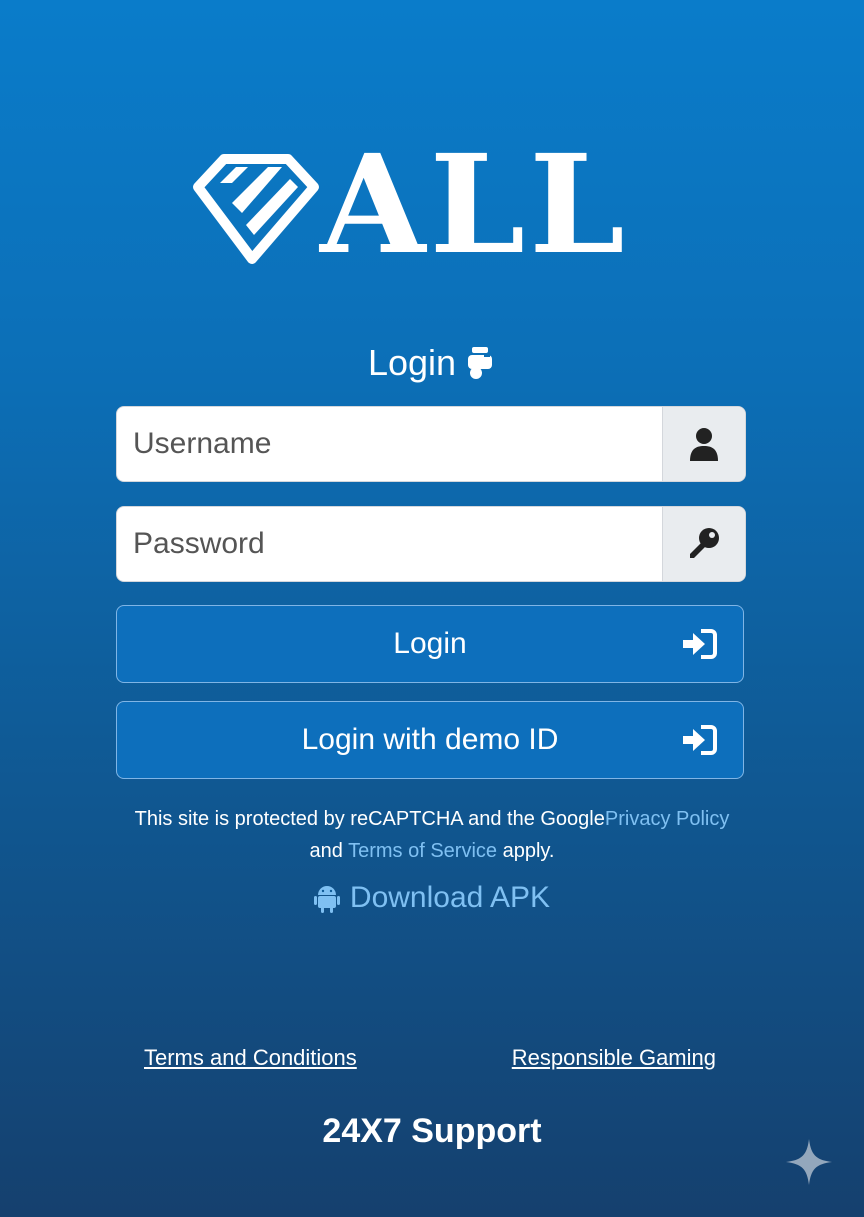 The image size is (864, 1217). What do you see at coordinates (412, 362) in the screenshot?
I see `login-heading-text: Login` at bounding box center [412, 362].